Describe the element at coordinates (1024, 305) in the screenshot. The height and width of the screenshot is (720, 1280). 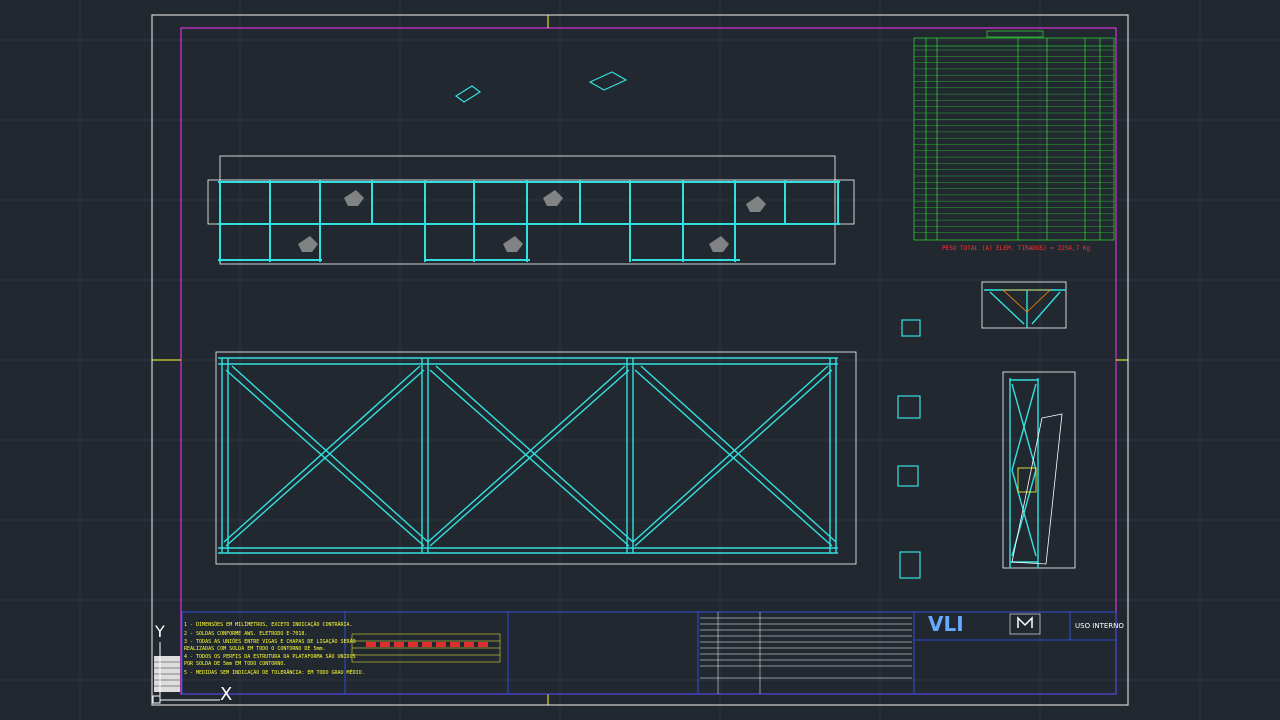
I see `gusset-detail` at that location.